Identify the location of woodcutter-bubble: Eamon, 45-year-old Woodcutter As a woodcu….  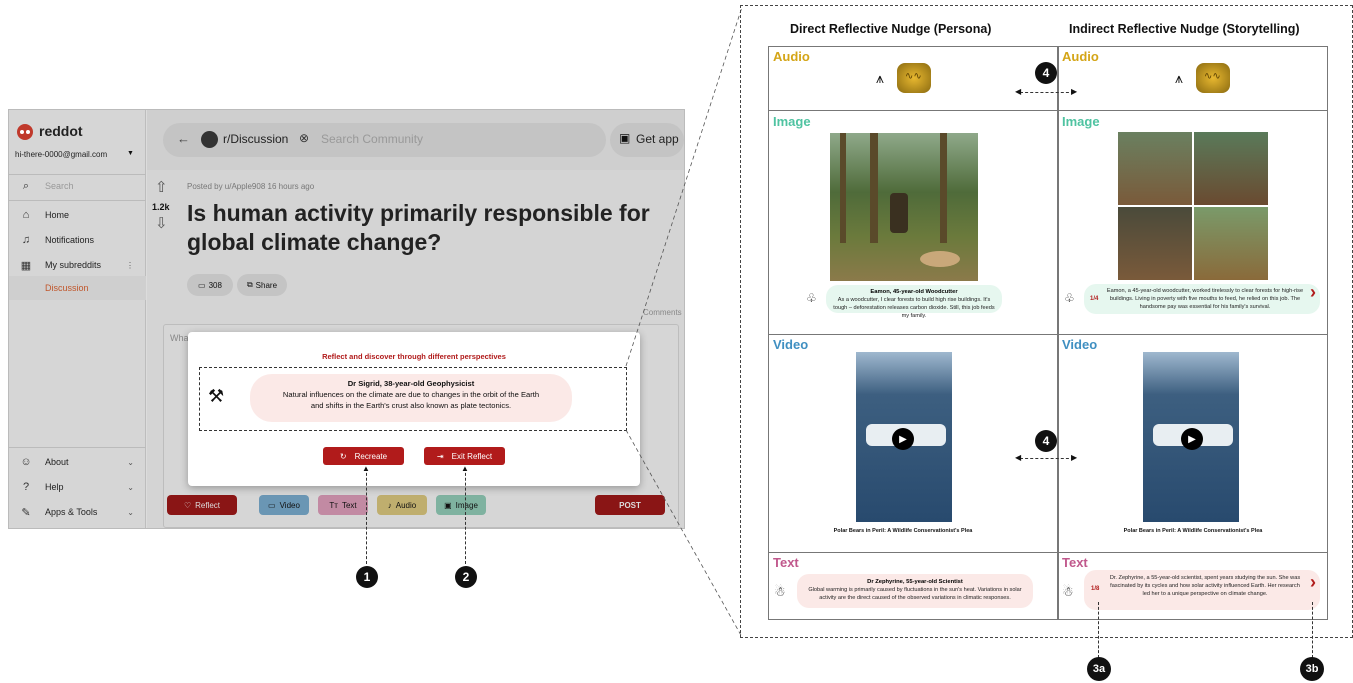
(914, 302).